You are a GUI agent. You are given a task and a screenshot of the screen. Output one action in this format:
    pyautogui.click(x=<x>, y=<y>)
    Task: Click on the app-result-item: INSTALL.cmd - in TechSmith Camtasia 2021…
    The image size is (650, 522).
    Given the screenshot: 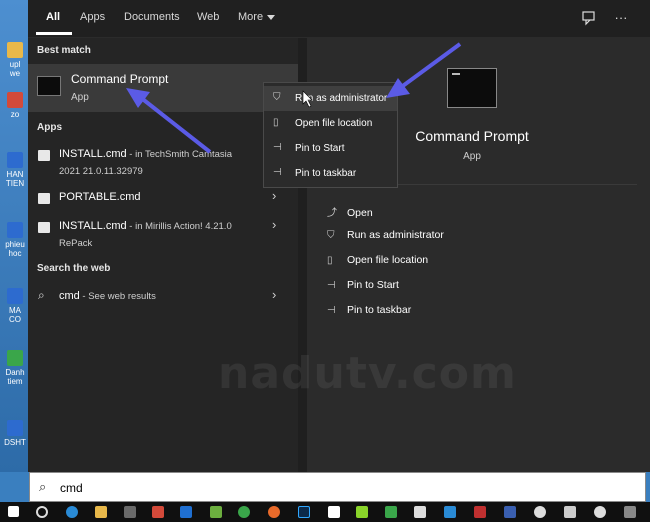 What is the action you would take?
    pyautogui.click(x=163, y=163)
    